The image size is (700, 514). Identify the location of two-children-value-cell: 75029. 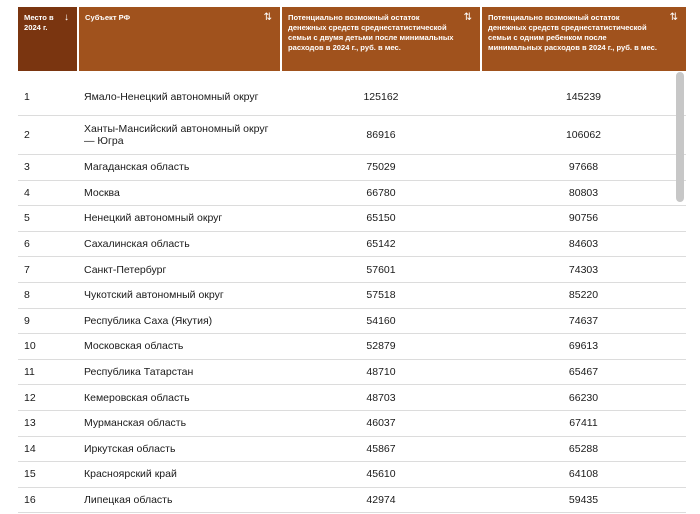
(381, 167).